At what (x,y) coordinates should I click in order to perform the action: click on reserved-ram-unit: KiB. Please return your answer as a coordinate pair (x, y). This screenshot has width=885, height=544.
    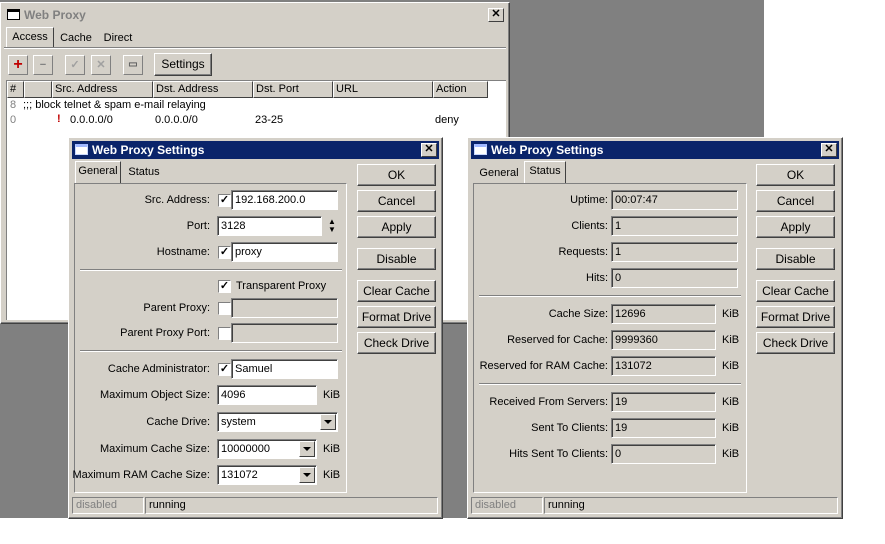
    Looking at the image, I should click on (731, 366).